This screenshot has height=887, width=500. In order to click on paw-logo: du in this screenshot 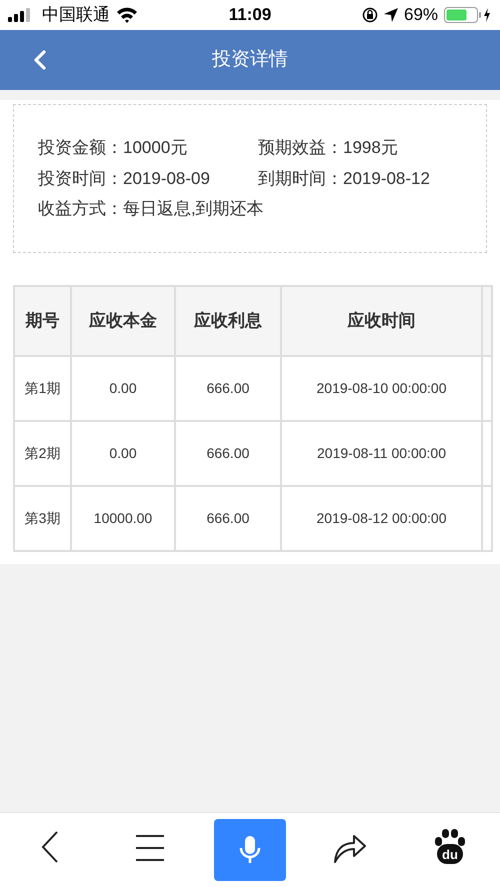, I will do `click(450, 847)`.